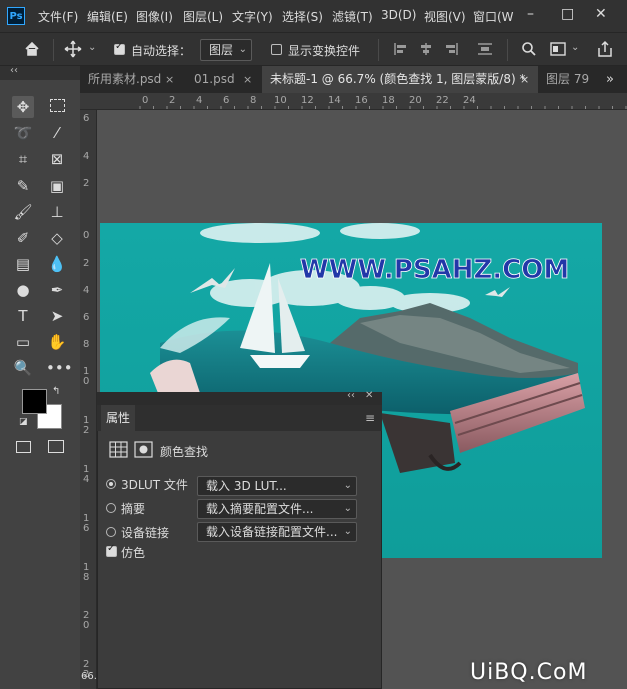  I want to click on ruler-tick-label: 2, so click(86, 430).